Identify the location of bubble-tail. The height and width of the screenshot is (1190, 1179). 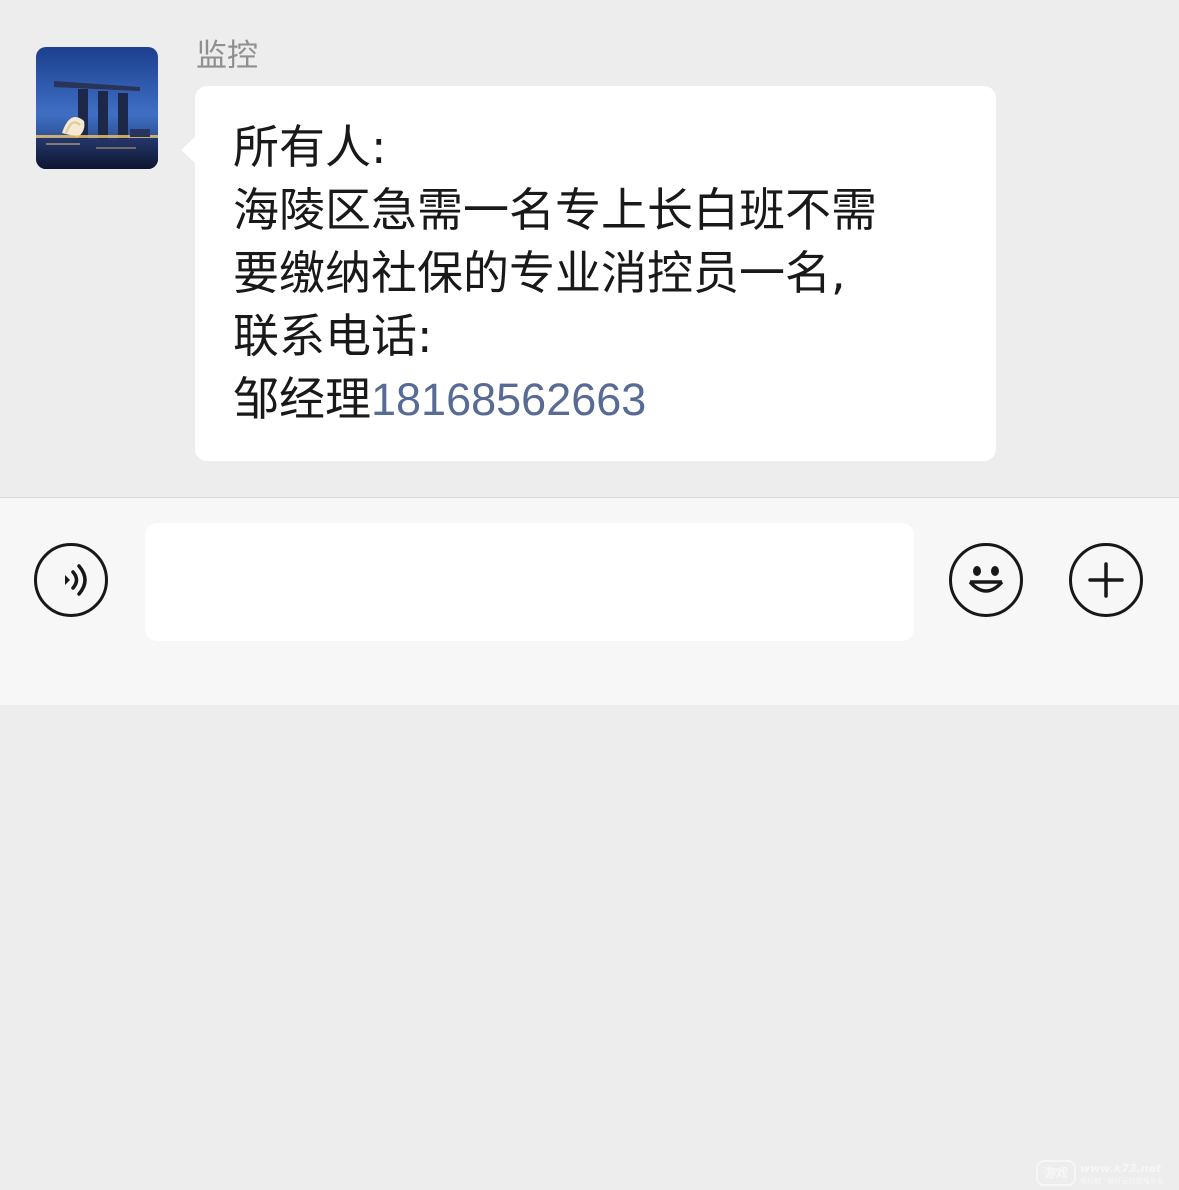
(188, 150).